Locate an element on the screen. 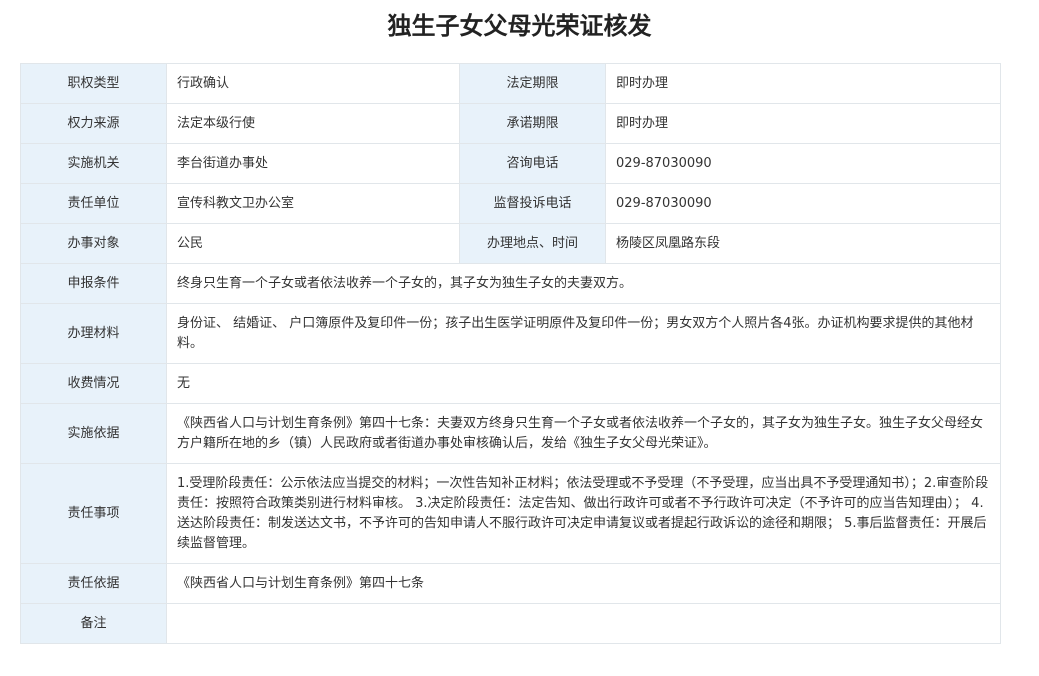 This screenshot has width=1039, height=676. row-value: 《陕西省人口与计划生育条例》第四十七条 is located at coordinates (583, 583).